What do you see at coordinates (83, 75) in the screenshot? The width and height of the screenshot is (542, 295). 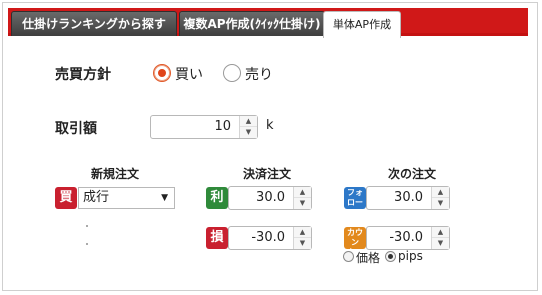 I see `side-label: 売買方針` at bounding box center [83, 75].